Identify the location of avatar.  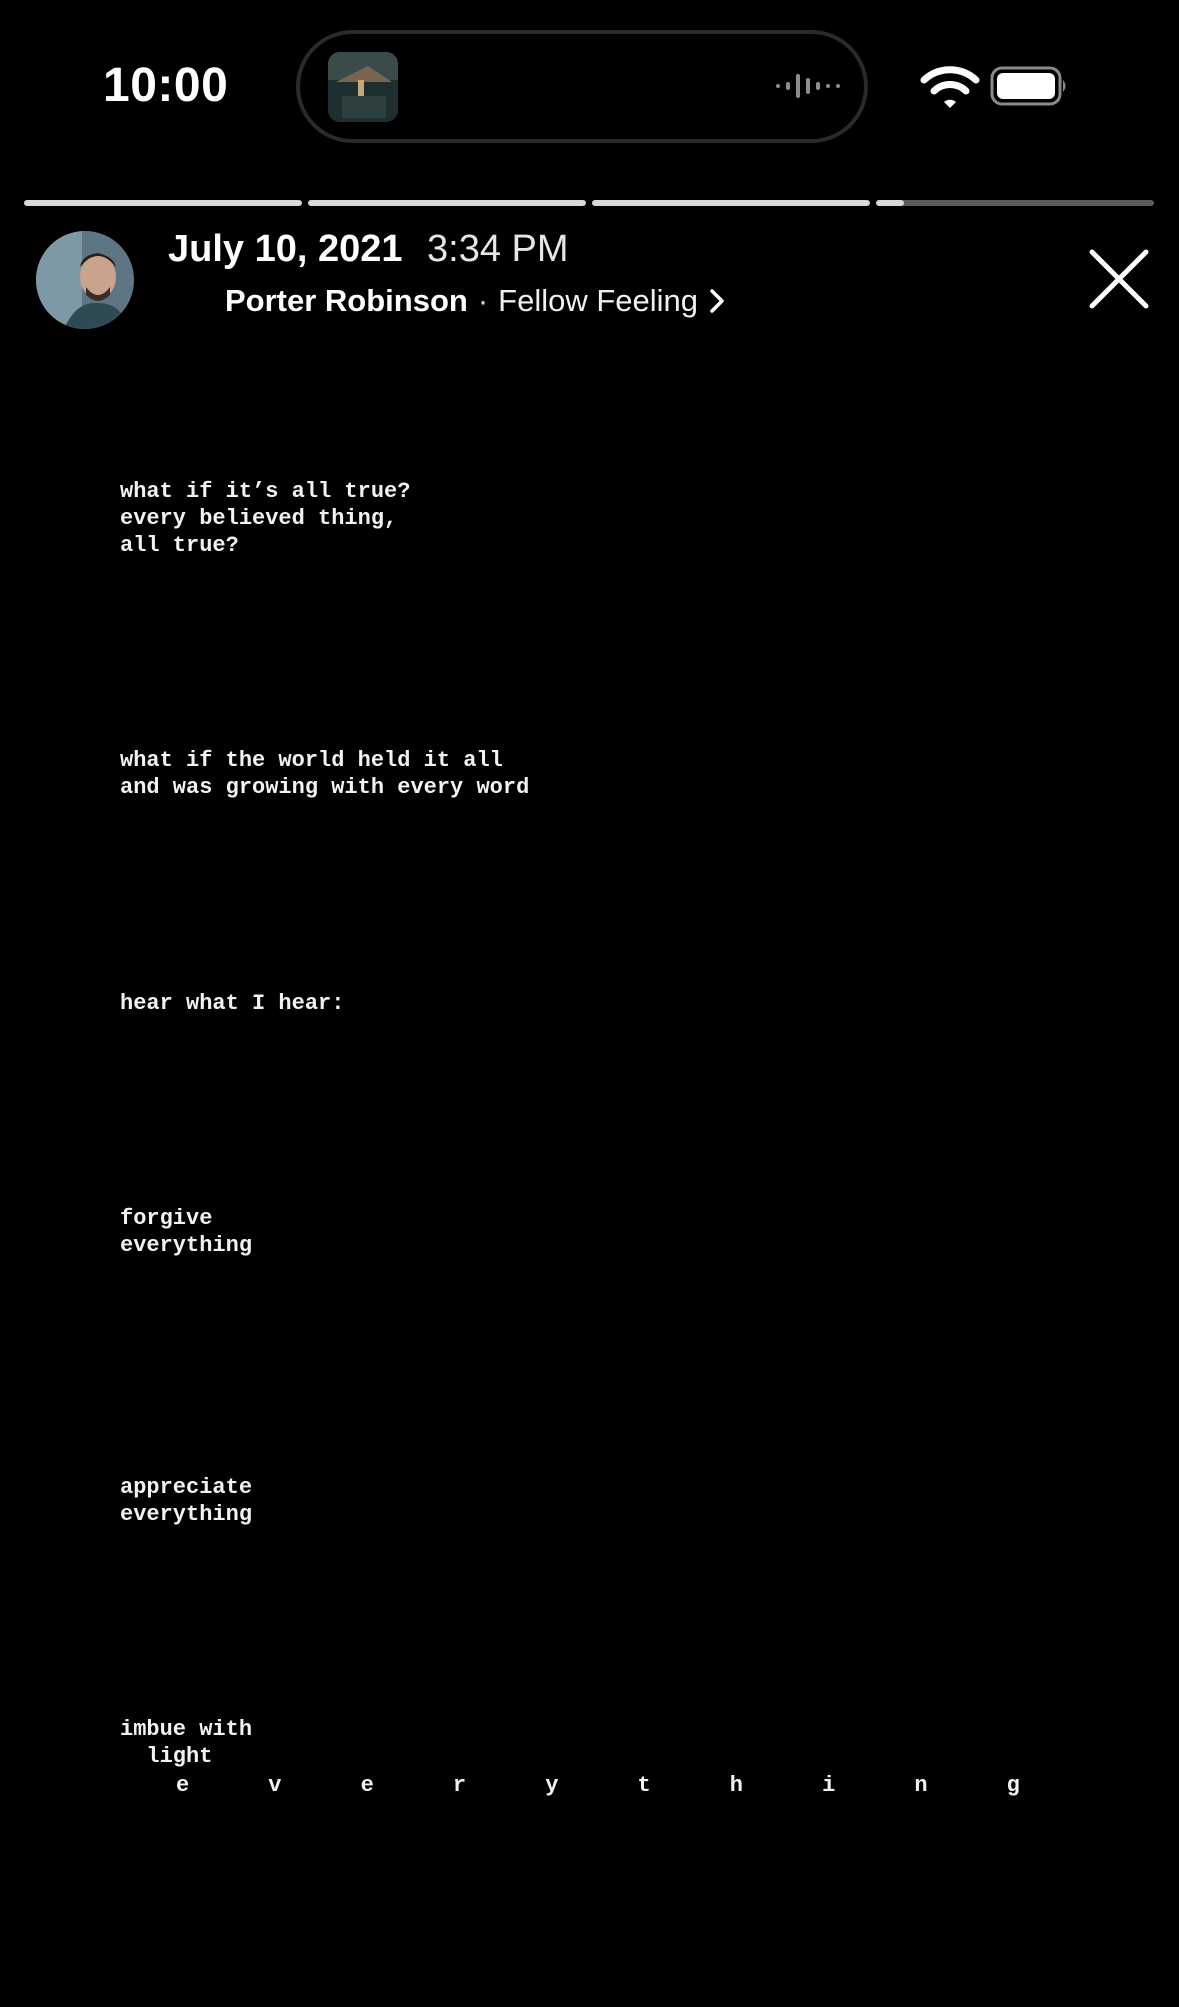
(85, 280).